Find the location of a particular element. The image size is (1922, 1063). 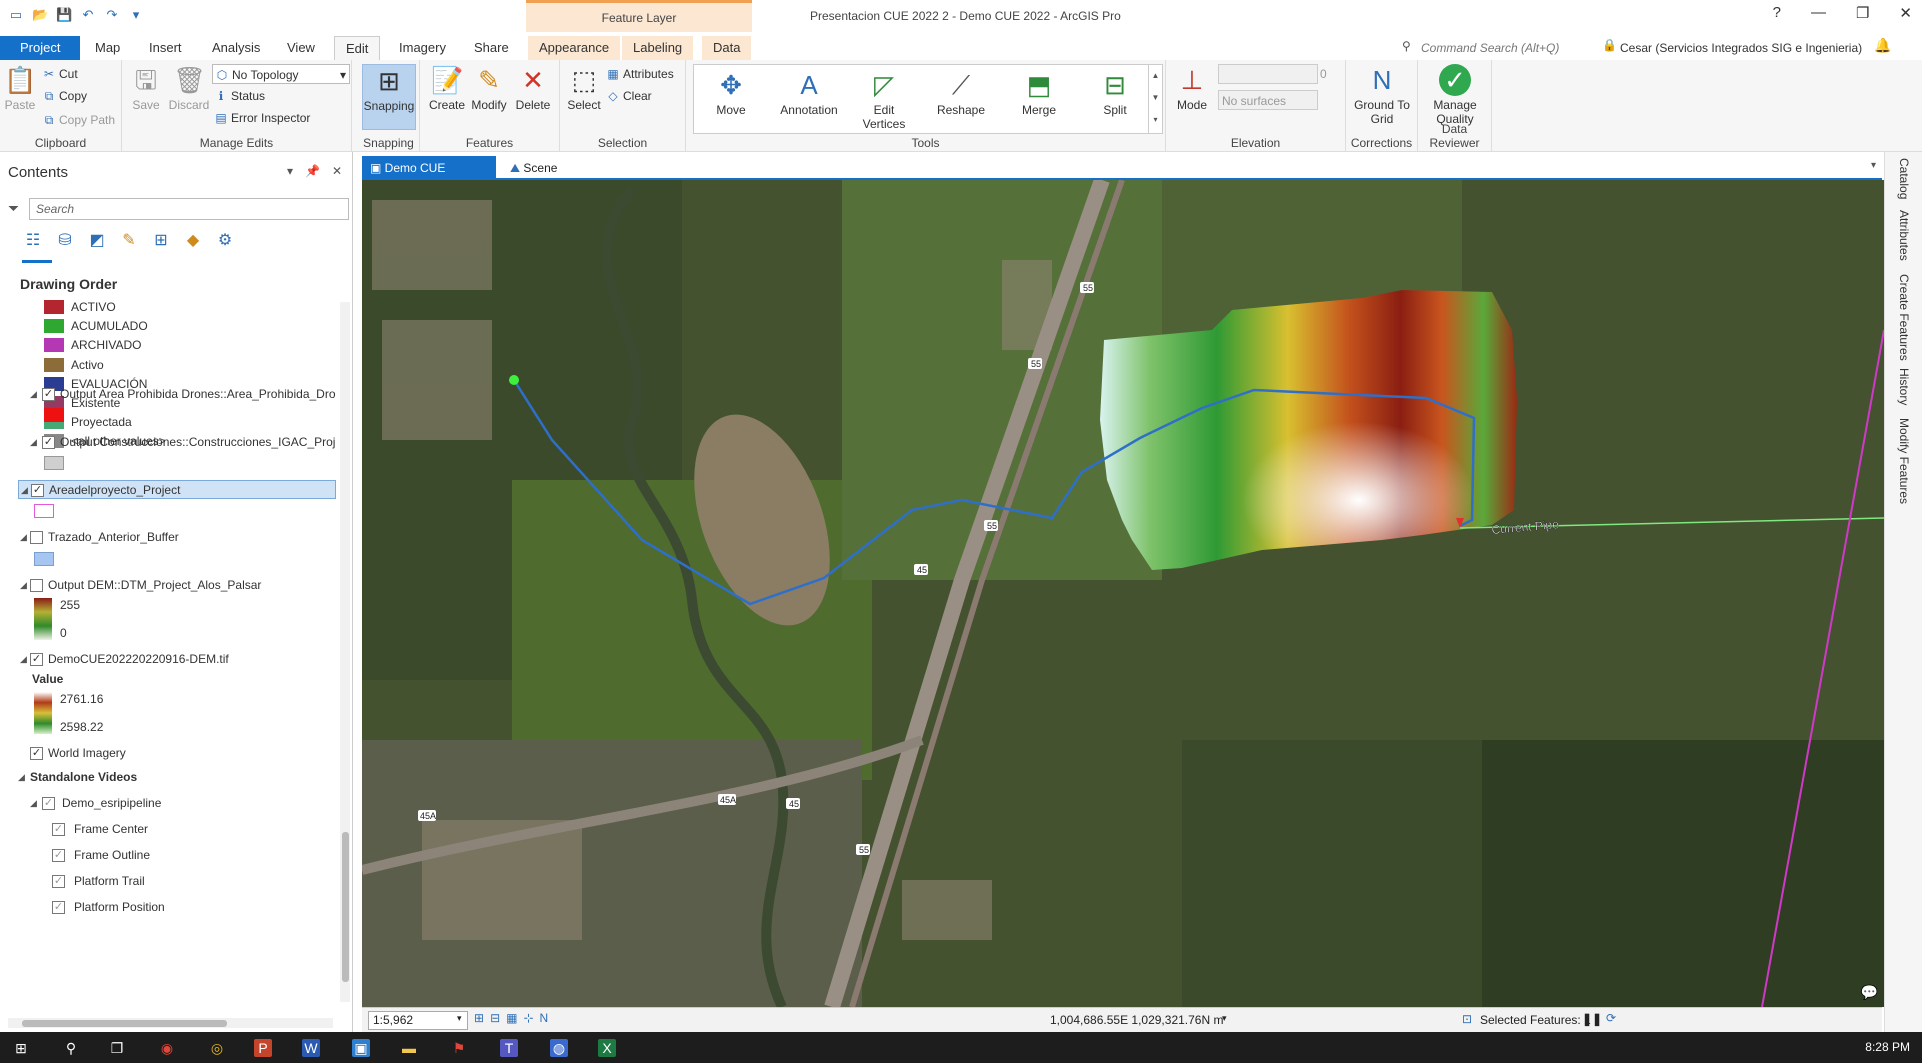

snapping-button: ⊞ Snapping is located at coordinates (389, 97).